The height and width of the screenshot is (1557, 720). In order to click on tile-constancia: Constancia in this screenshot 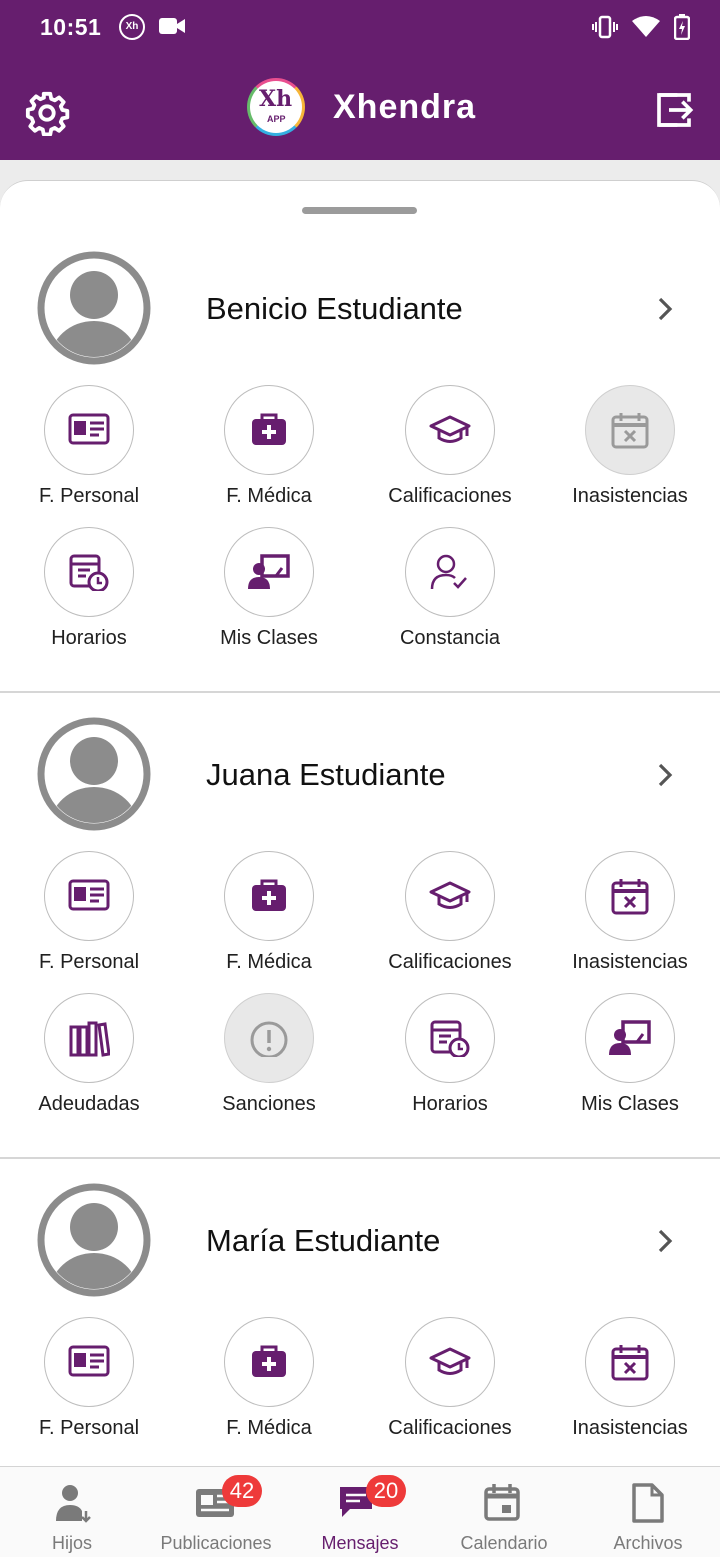, I will do `click(450, 588)`.